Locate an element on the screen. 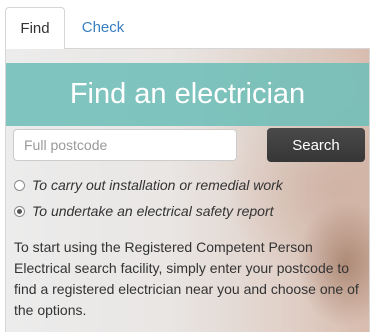 The height and width of the screenshot is (332, 375). option-safety-report: To undertake an electrical safety report is located at coordinates (144, 211).